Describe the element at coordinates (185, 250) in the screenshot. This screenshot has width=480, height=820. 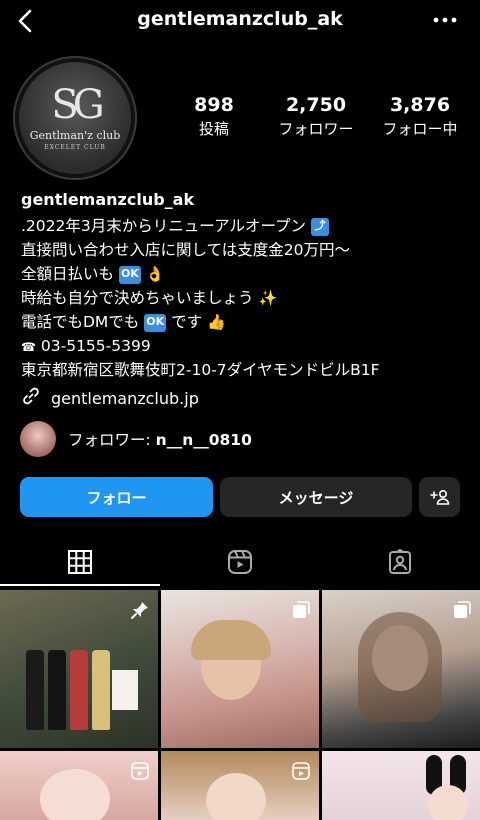
I see `bio-line-text: 直接問い合わせ入店に関しては支度金20万円〜` at that location.